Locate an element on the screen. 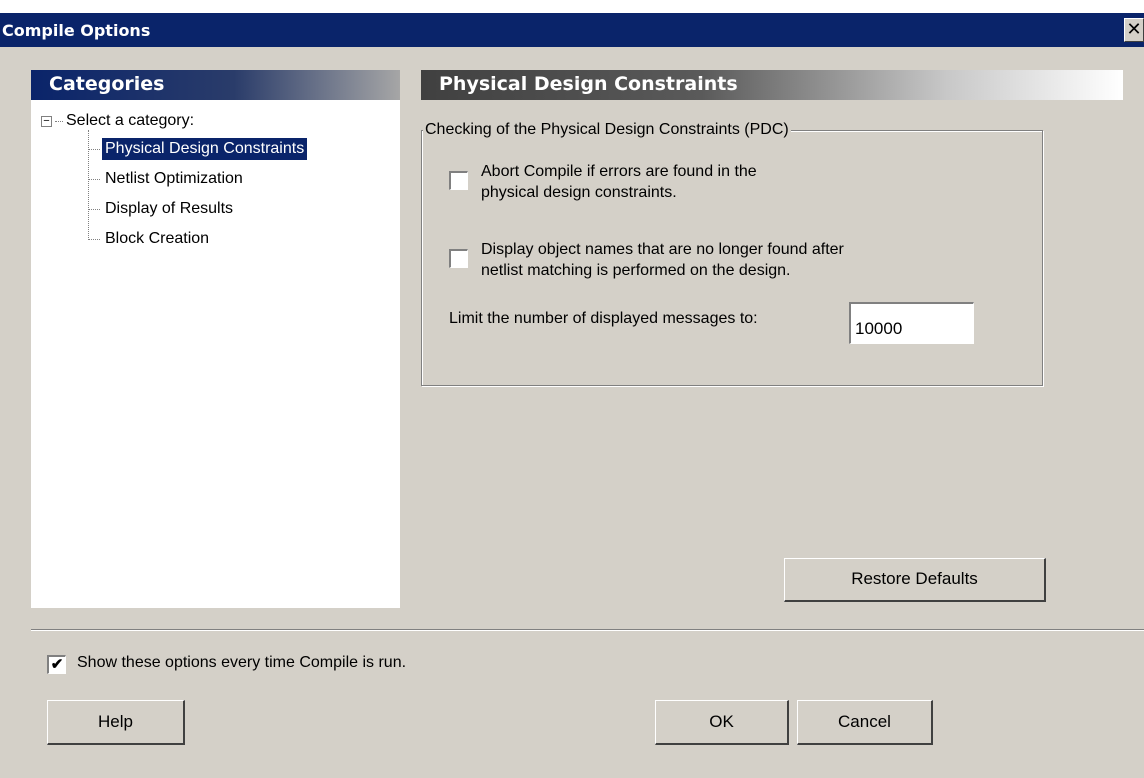 The height and width of the screenshot is (778, 1144). collapse-icon: − is located at coordinates (46, 121).